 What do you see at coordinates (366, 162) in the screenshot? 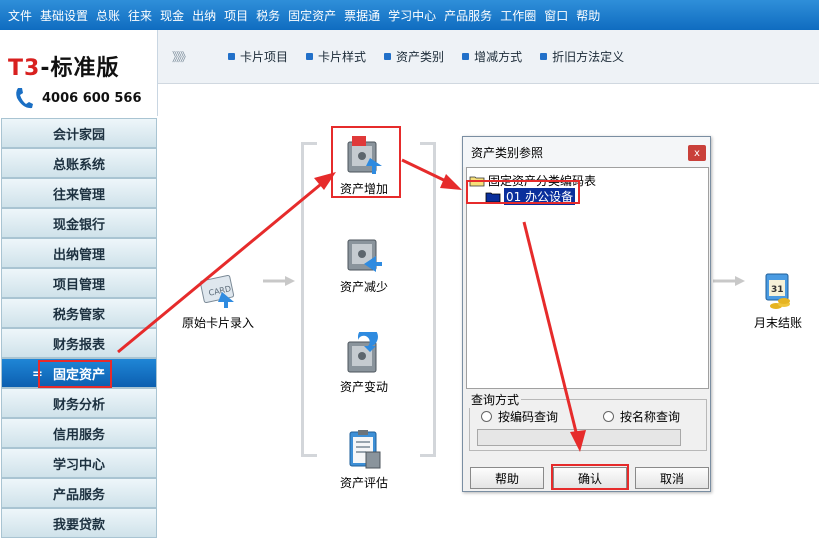
I see `highlight-asset-add` at bounding box center [366, 162].